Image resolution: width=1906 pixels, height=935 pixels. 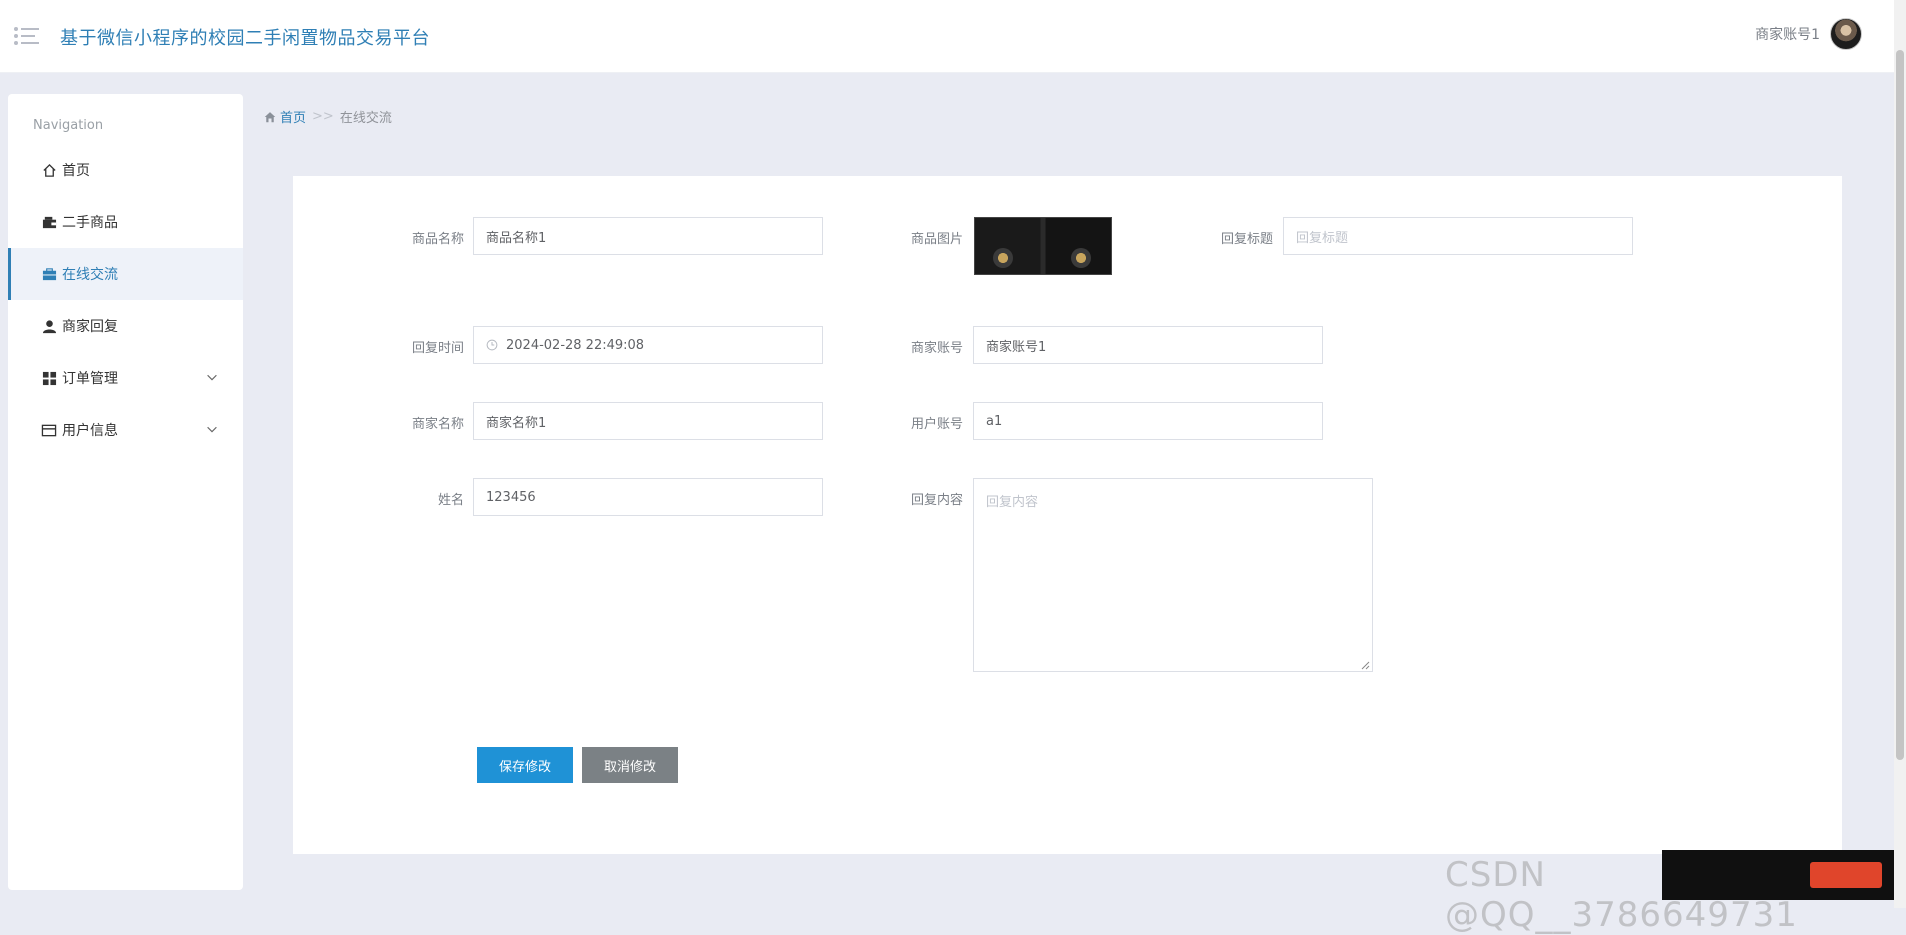 I want to click on card-icon, so click(x=49, y=430).